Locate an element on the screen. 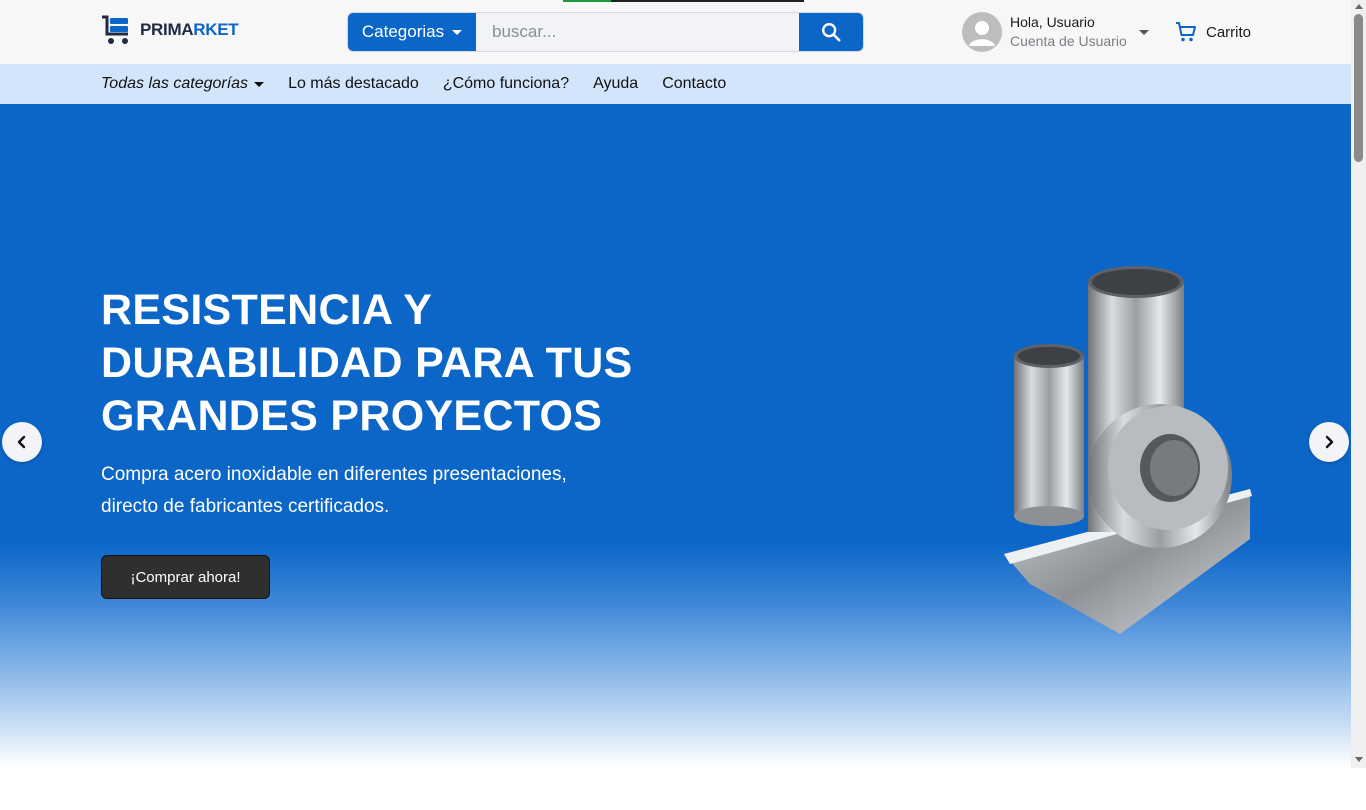 The height and width of the screenshot is (810, 1366). hero-title-line: DURABILIDAD PARA TUS is located at coordinates (367, 363).